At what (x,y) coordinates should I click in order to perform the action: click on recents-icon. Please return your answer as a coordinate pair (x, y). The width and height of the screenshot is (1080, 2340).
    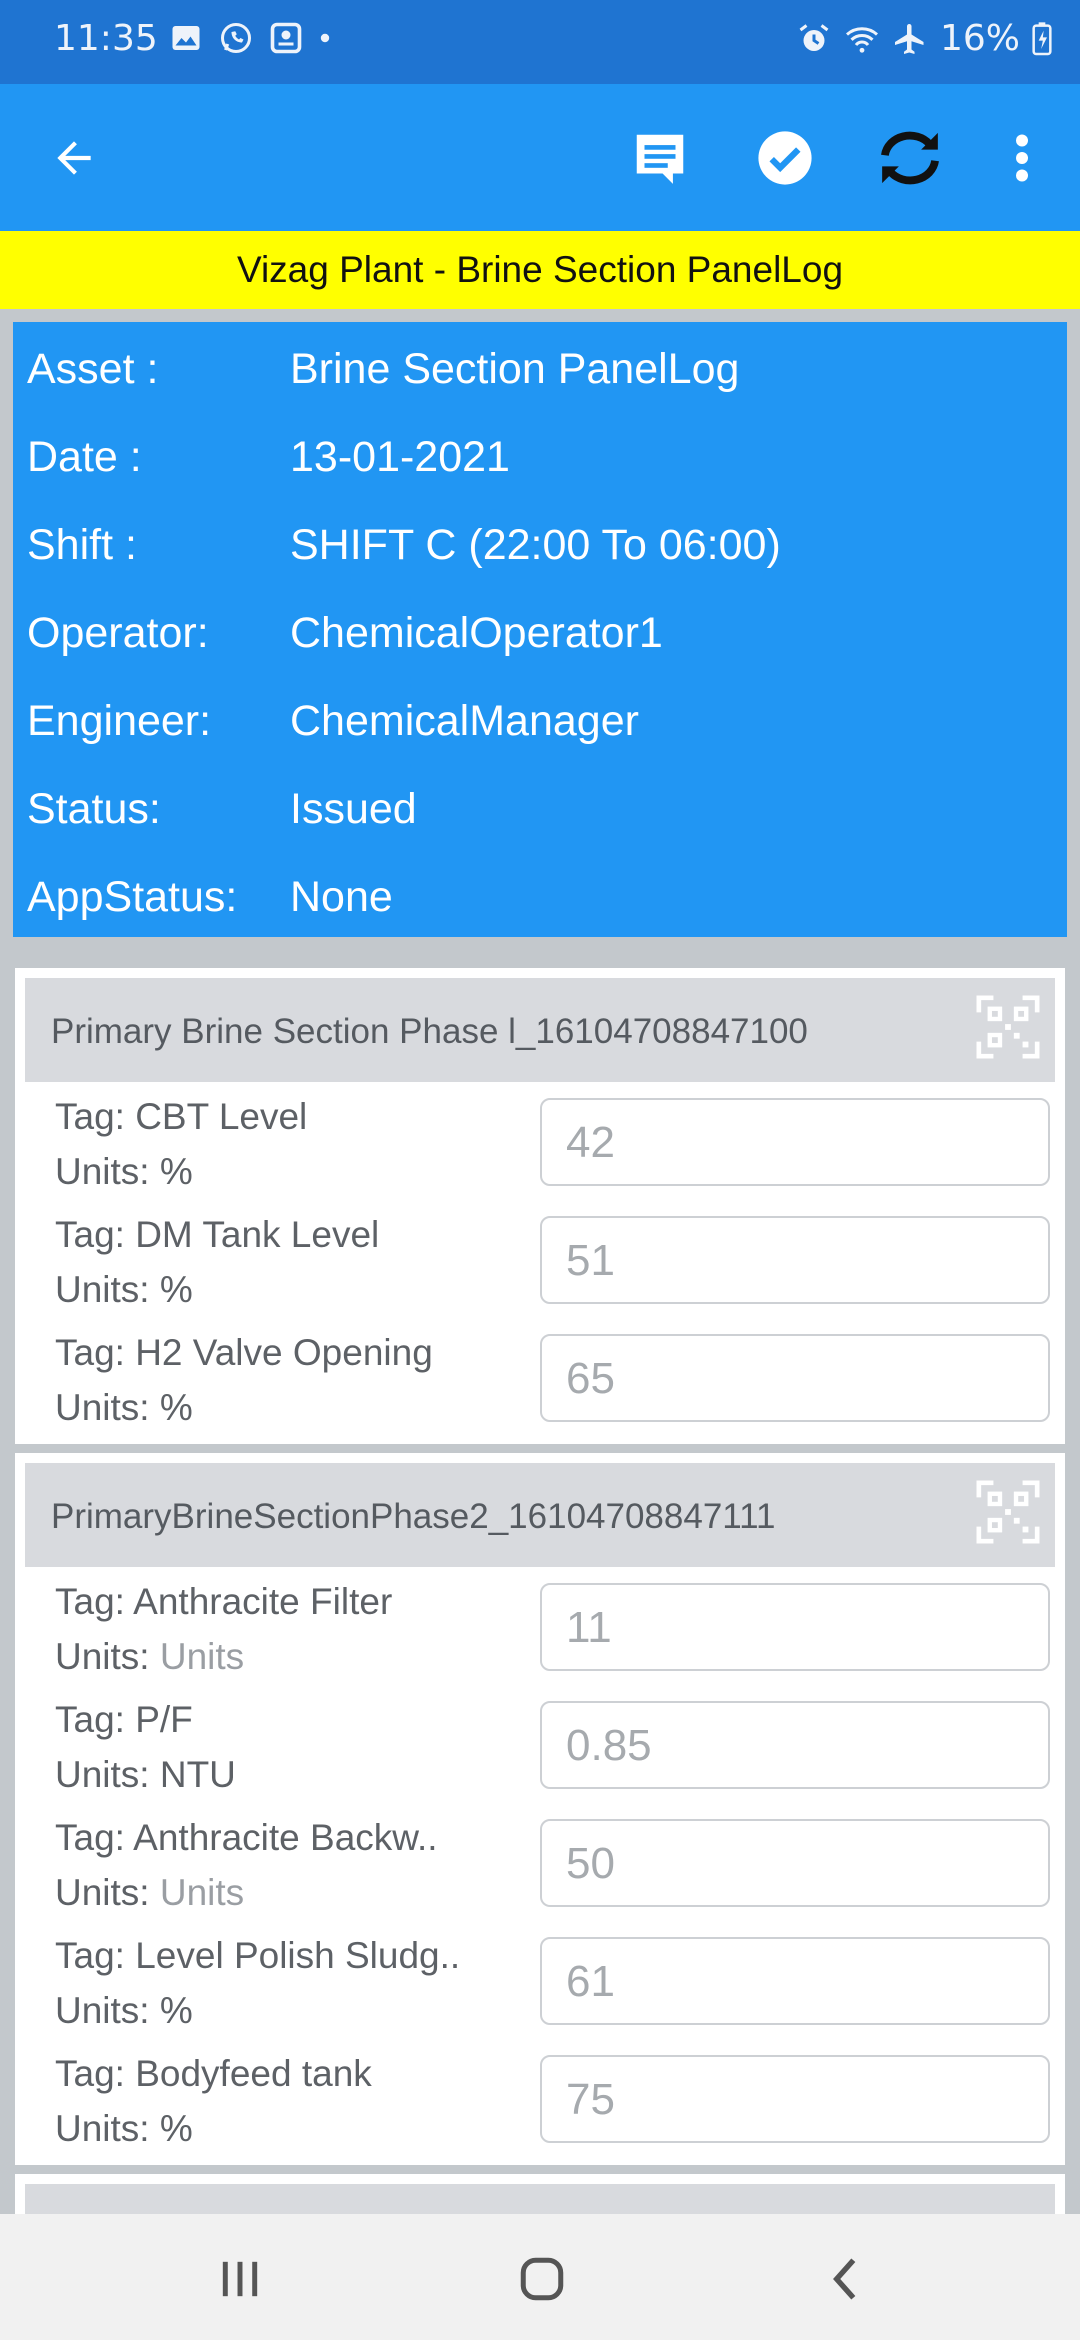
    Looking at the image, I should click on (240, 2279).